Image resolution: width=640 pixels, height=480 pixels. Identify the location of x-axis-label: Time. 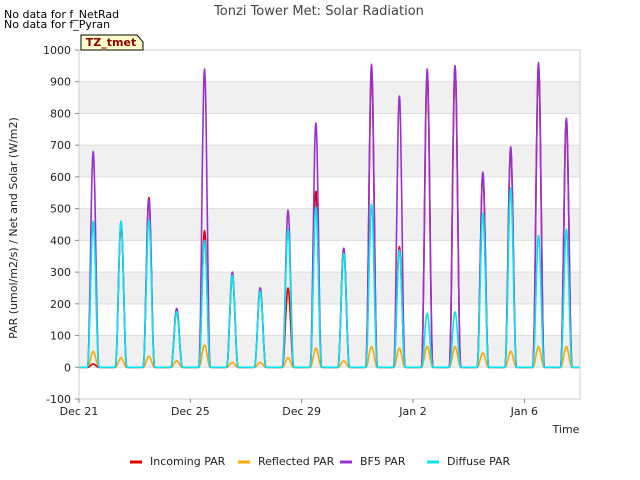
(566, 429).